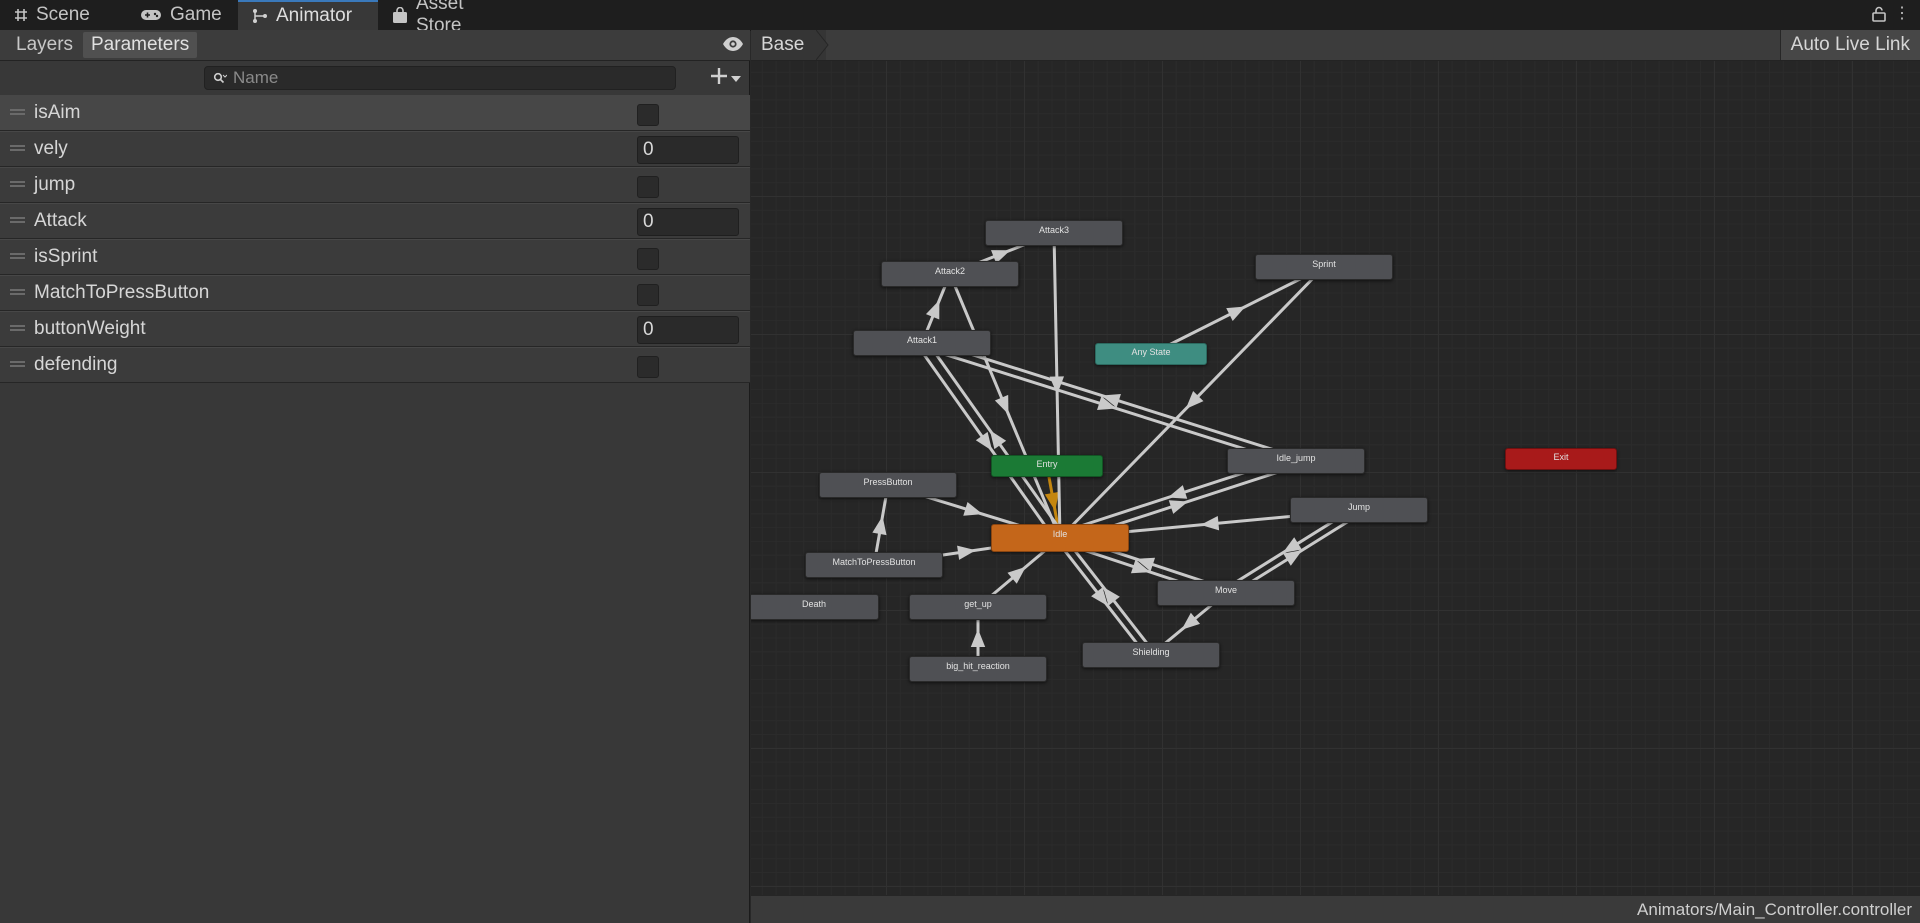 The height and width of the screenshot is (923, 1920). Describe the element at coordinates (978, 669) in the screenshot. I see `state-node-big-hit-reaction: big_hit_reaction` at that location.